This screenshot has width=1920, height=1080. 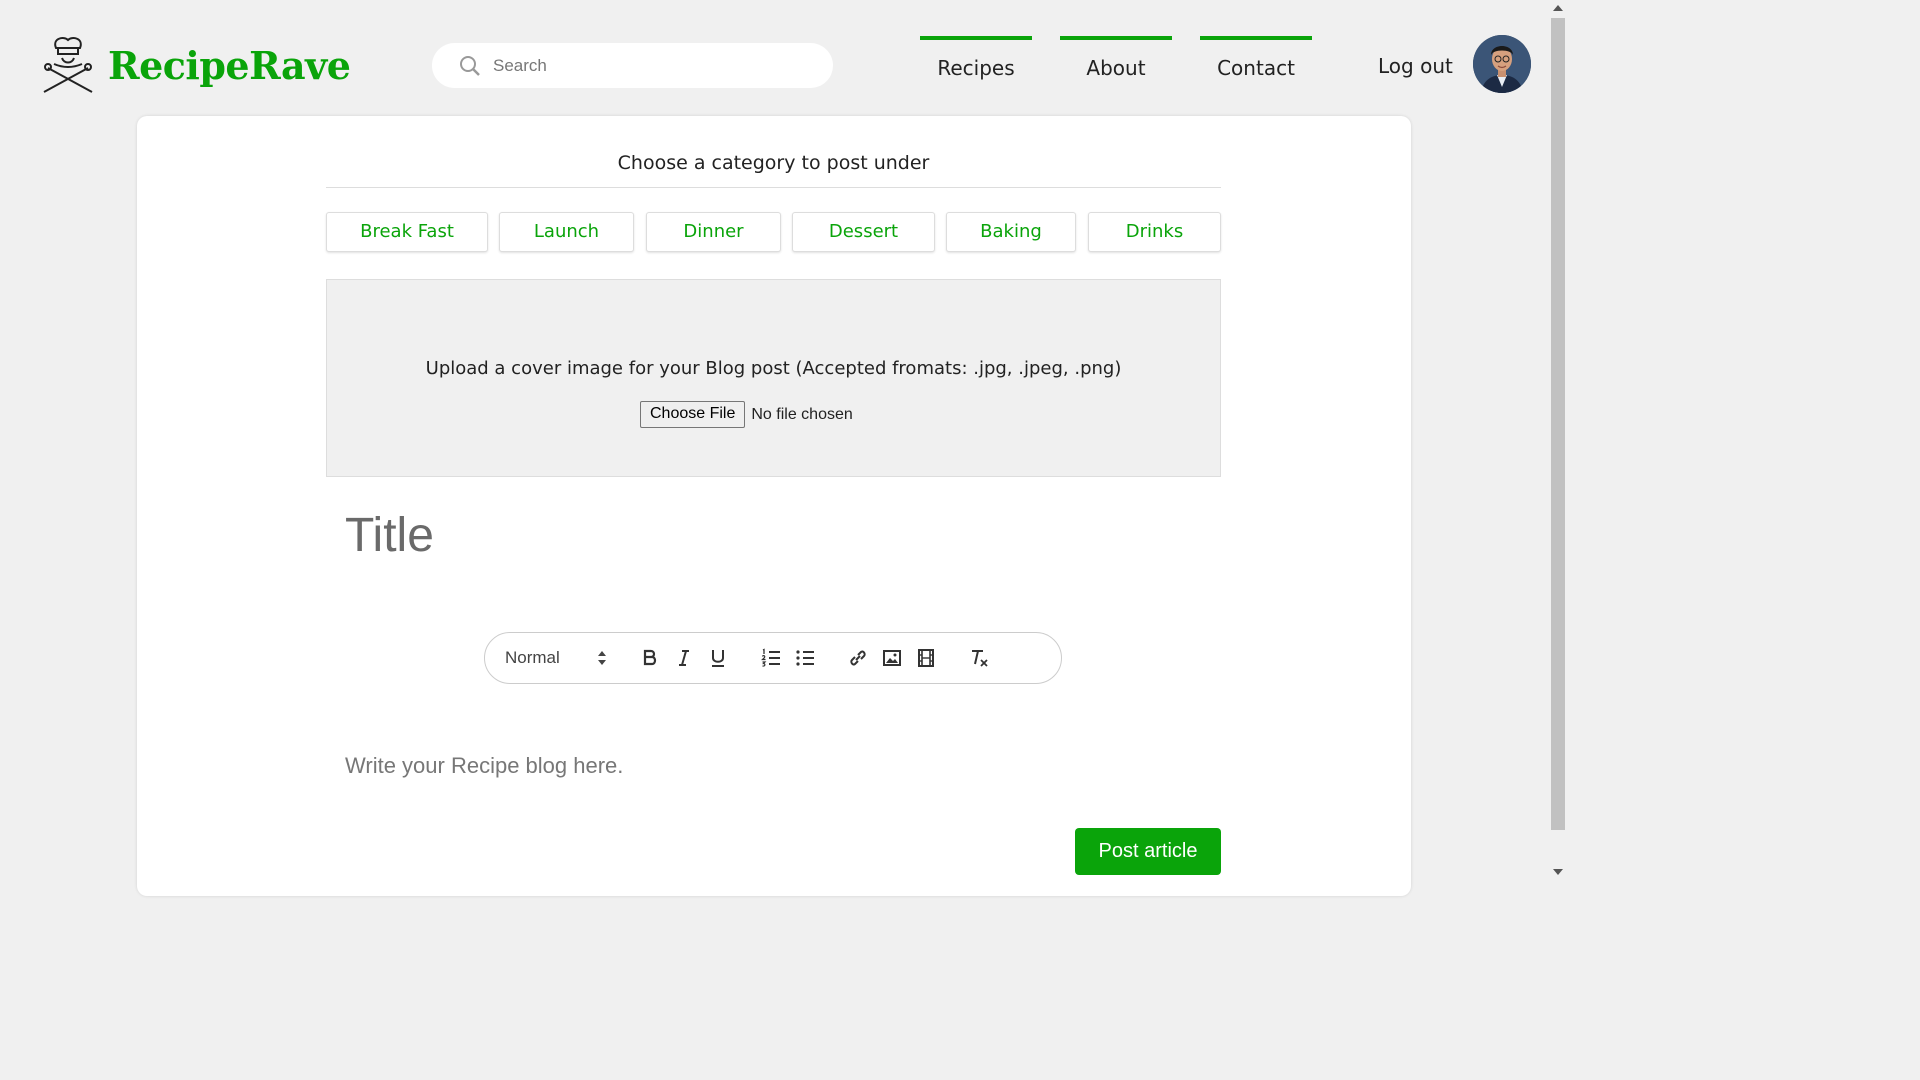 I want to click on format-select: Normal, so click(x=532, y=658).